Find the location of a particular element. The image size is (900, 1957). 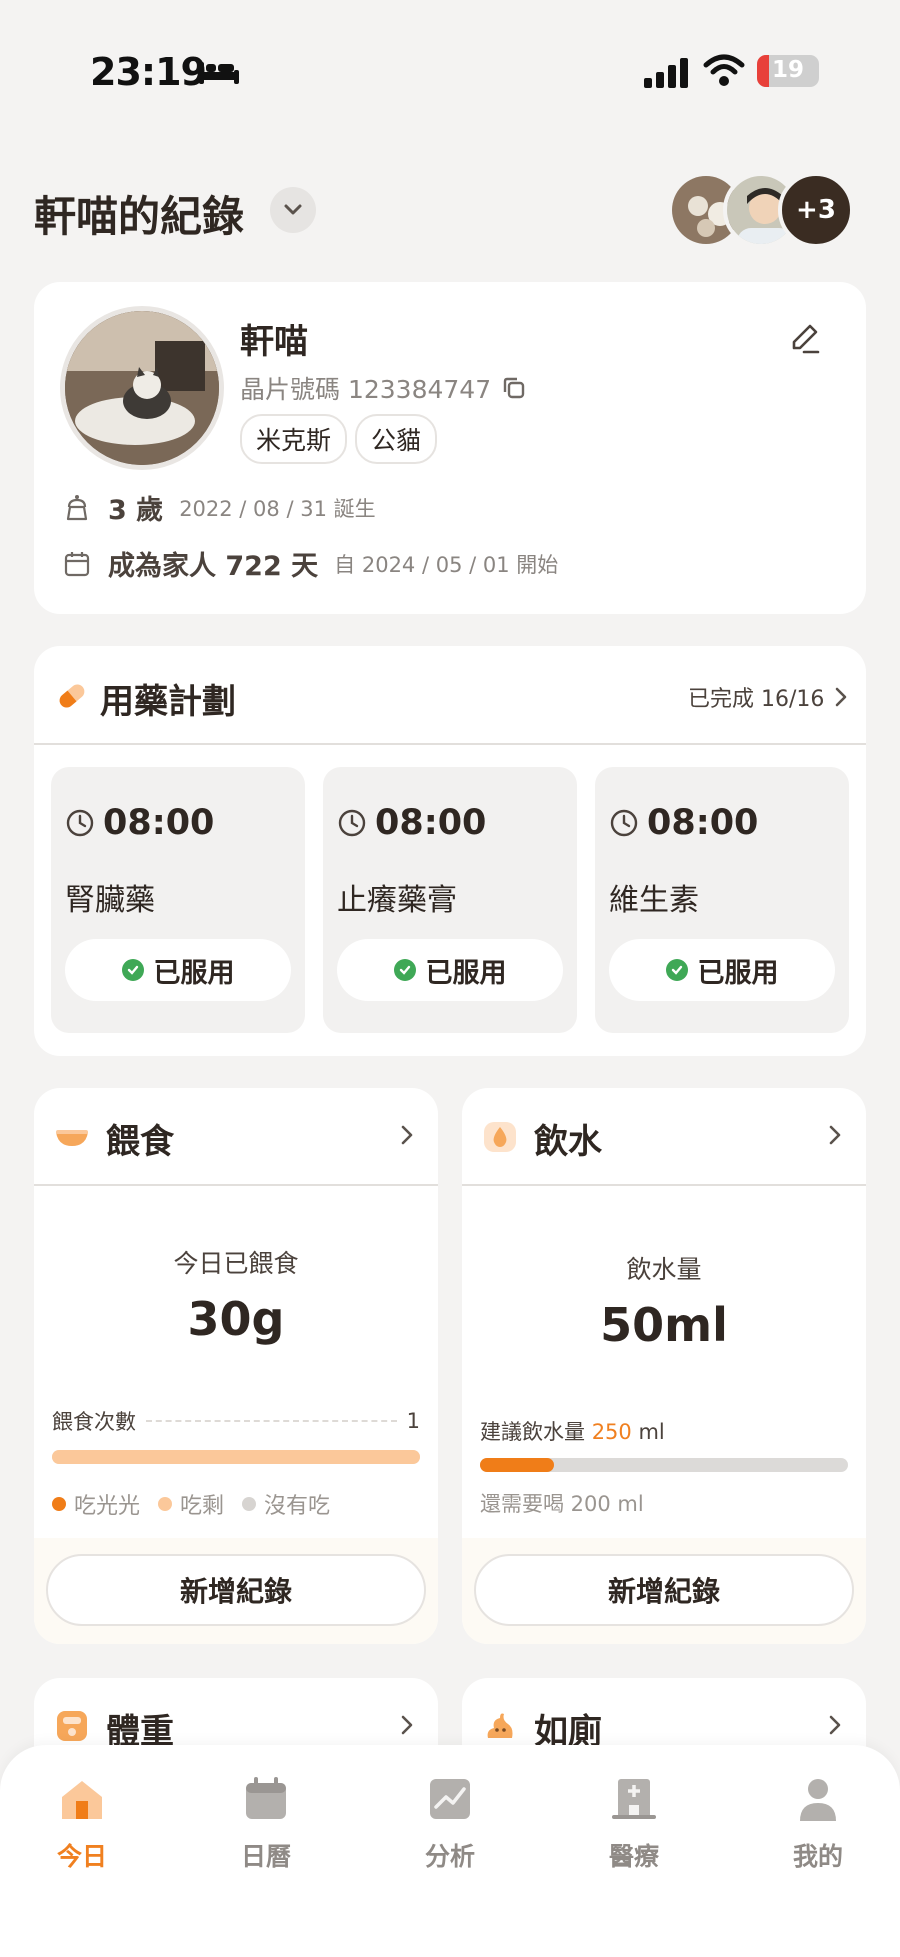

medication-plan-title: 用藥計劃 is located at coordinates (168, 702).